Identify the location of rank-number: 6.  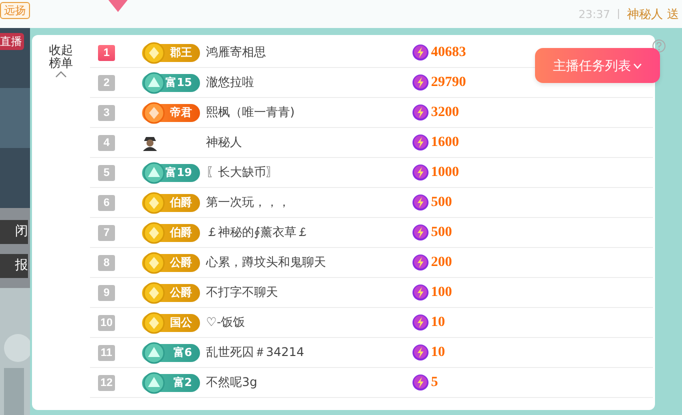
(106, 202).